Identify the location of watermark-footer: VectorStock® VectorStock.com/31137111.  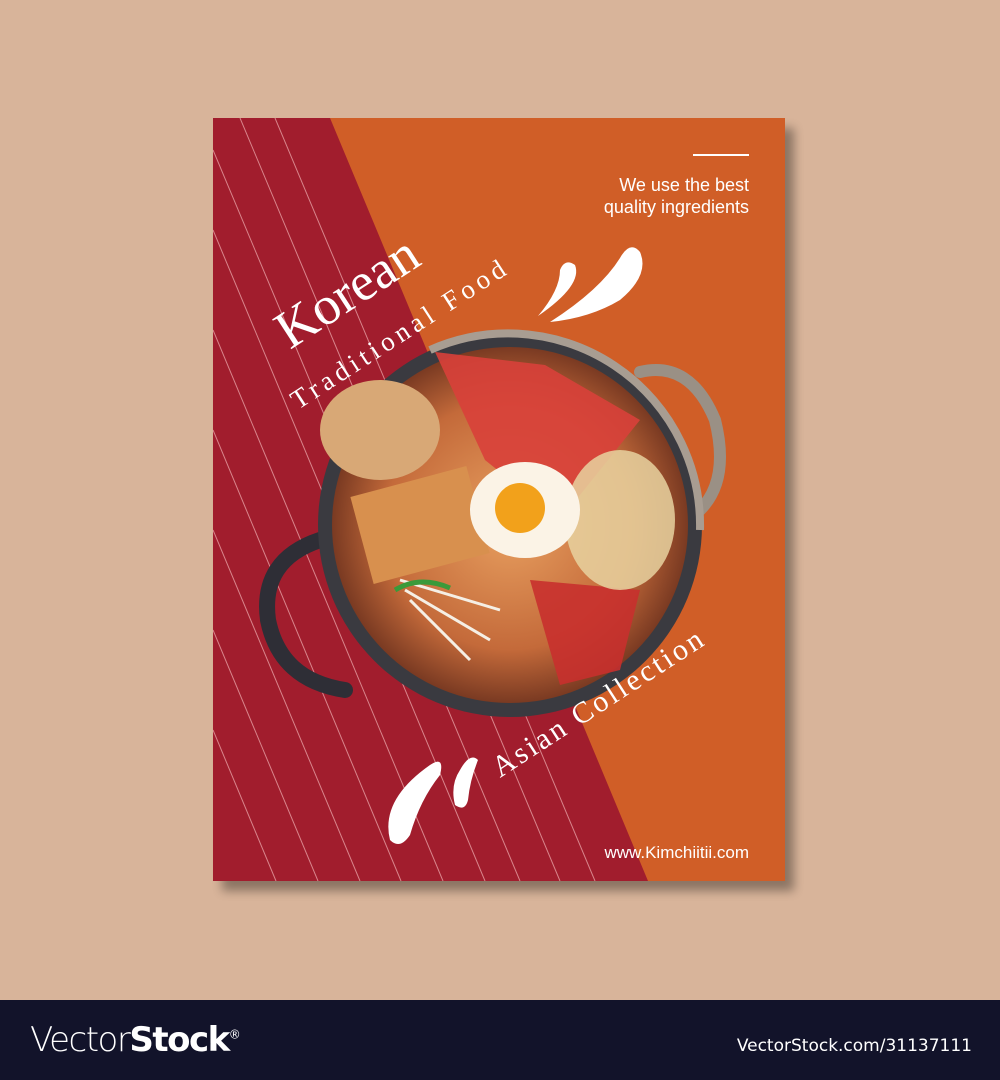
(500, 1040).